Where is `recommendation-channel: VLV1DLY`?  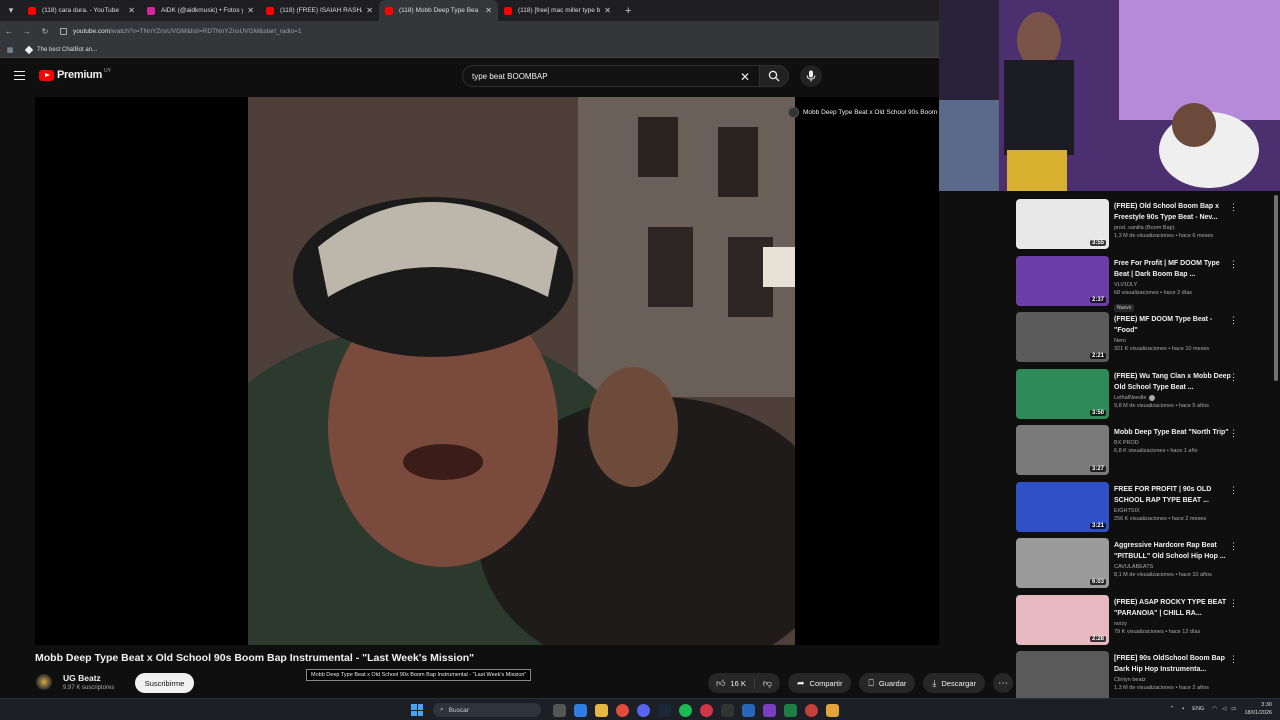
recommendation-channel: VLV1DLY is located at coordinates (1125, 285).